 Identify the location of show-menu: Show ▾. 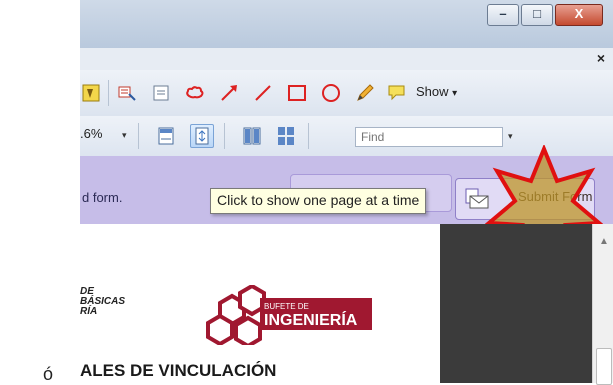
(436, 91).